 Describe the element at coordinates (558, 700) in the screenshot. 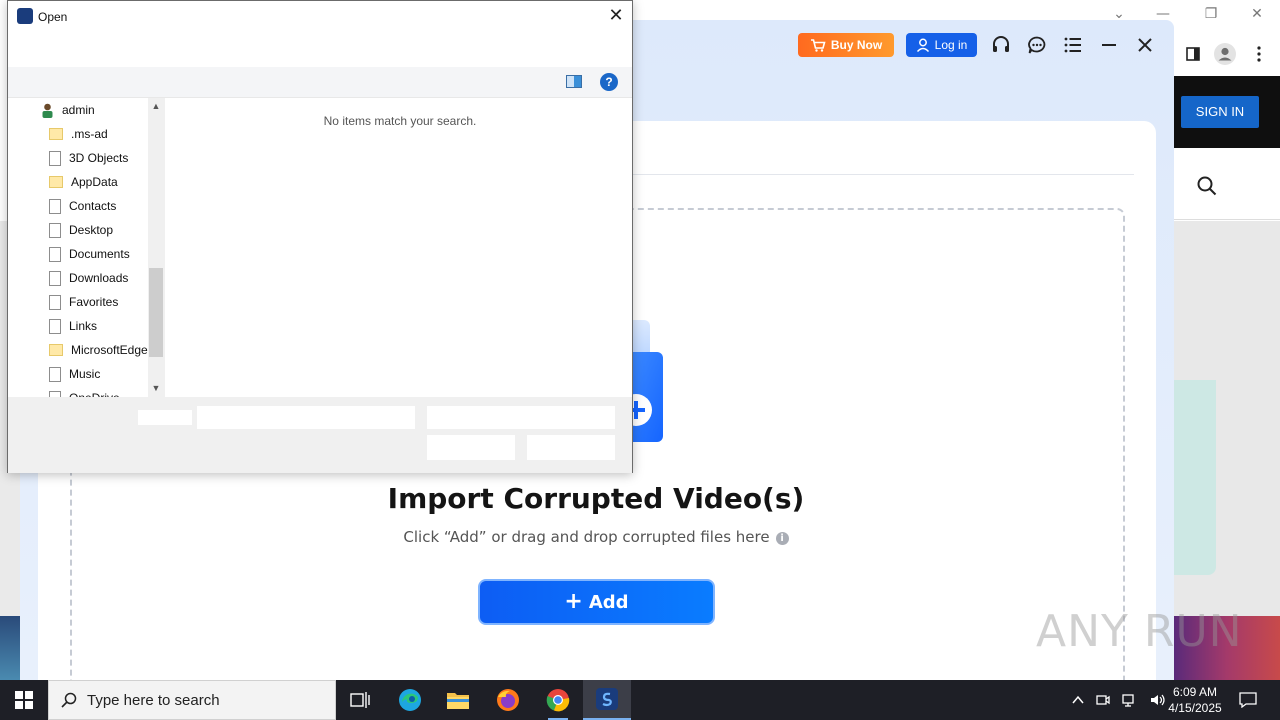

I see `chrome-icon` at that location.